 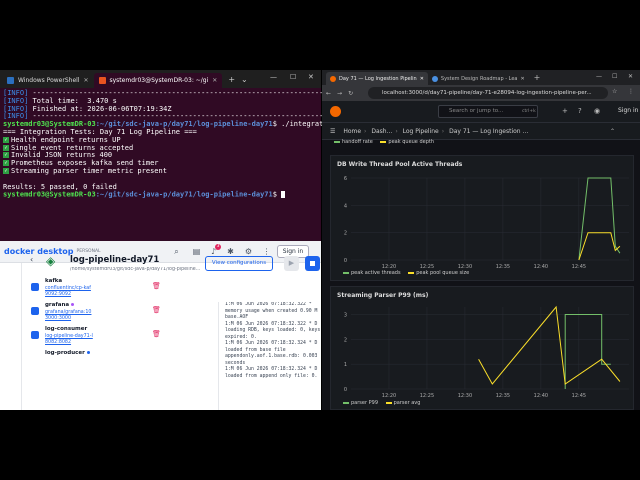 What do you see at coordinates (102, 80) in the screenshot?
I see `ubuntu-icon` at bounding box center [102, 80].